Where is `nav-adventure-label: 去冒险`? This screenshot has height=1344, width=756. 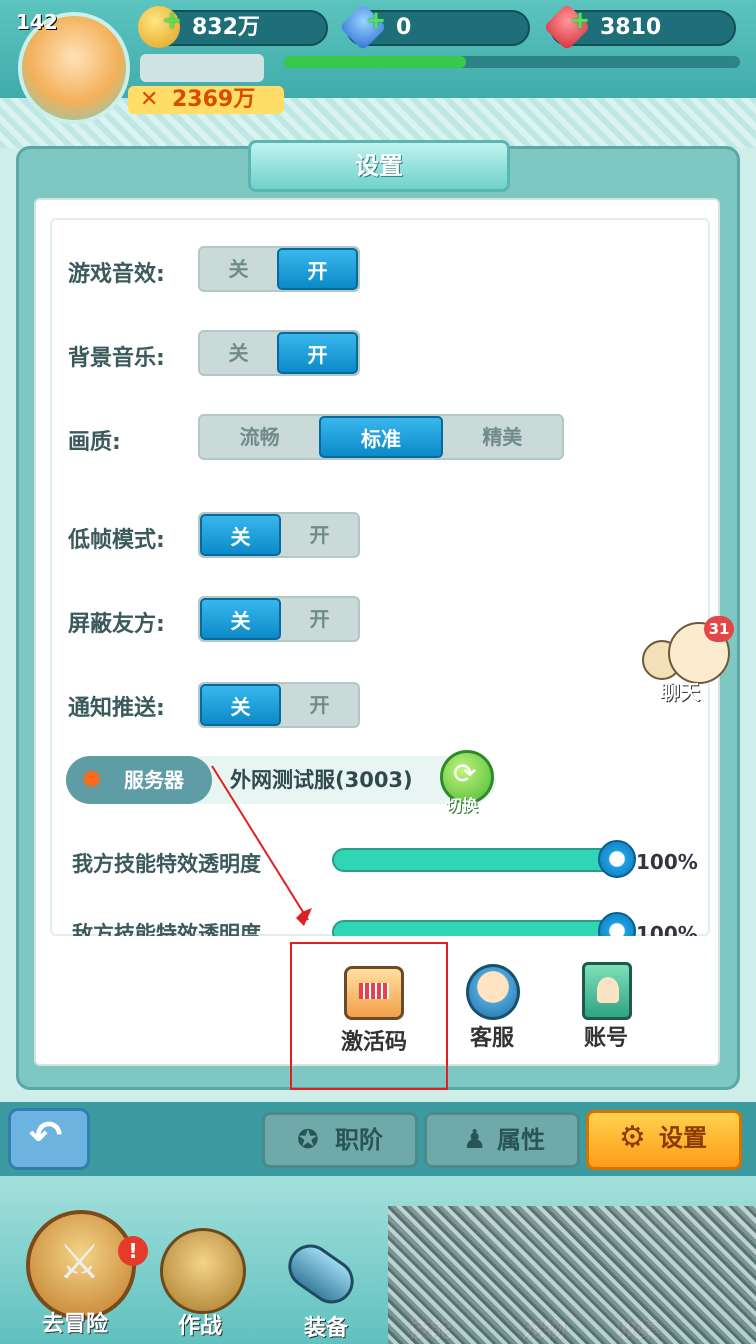 nav-adventure-label: 去冒险 is located at coordinates (75, 1322).